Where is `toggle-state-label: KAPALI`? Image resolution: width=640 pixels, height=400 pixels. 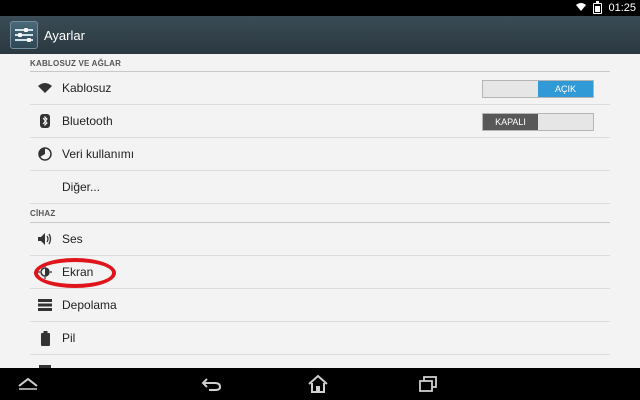
toggle-state-label: KAPALI is located at coordinates (510, 122).